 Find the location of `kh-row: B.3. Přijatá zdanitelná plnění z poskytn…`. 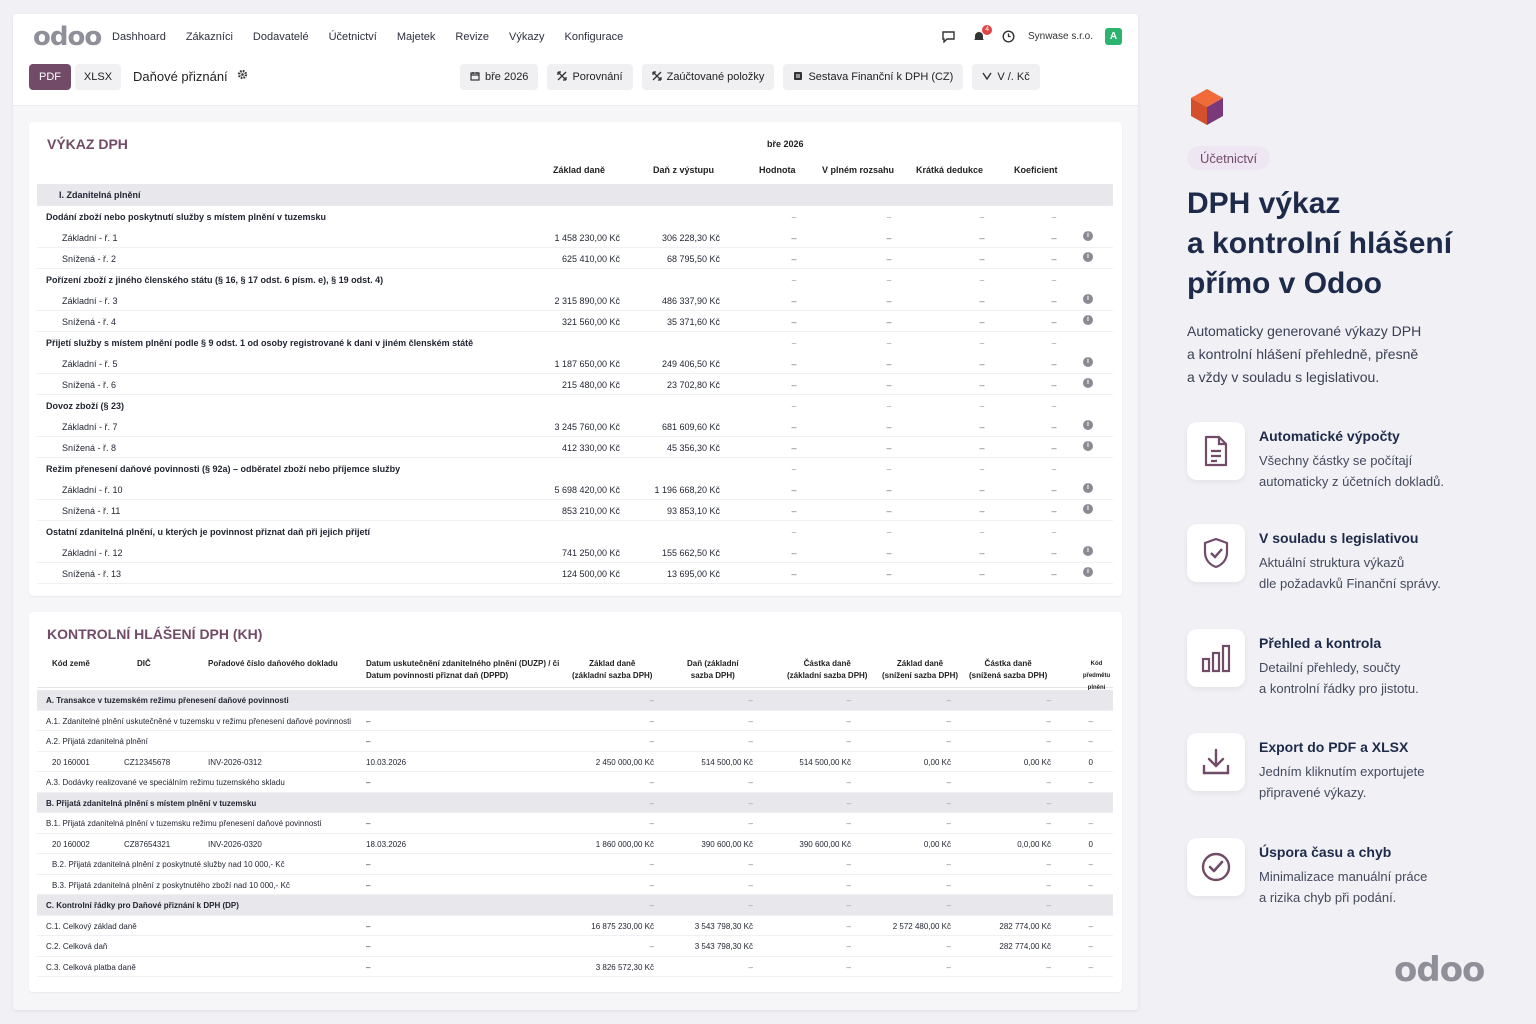

kh-row: B.3. Přijatá zdanitelná plnění z poskytn… is located at coordinates (575, 885).